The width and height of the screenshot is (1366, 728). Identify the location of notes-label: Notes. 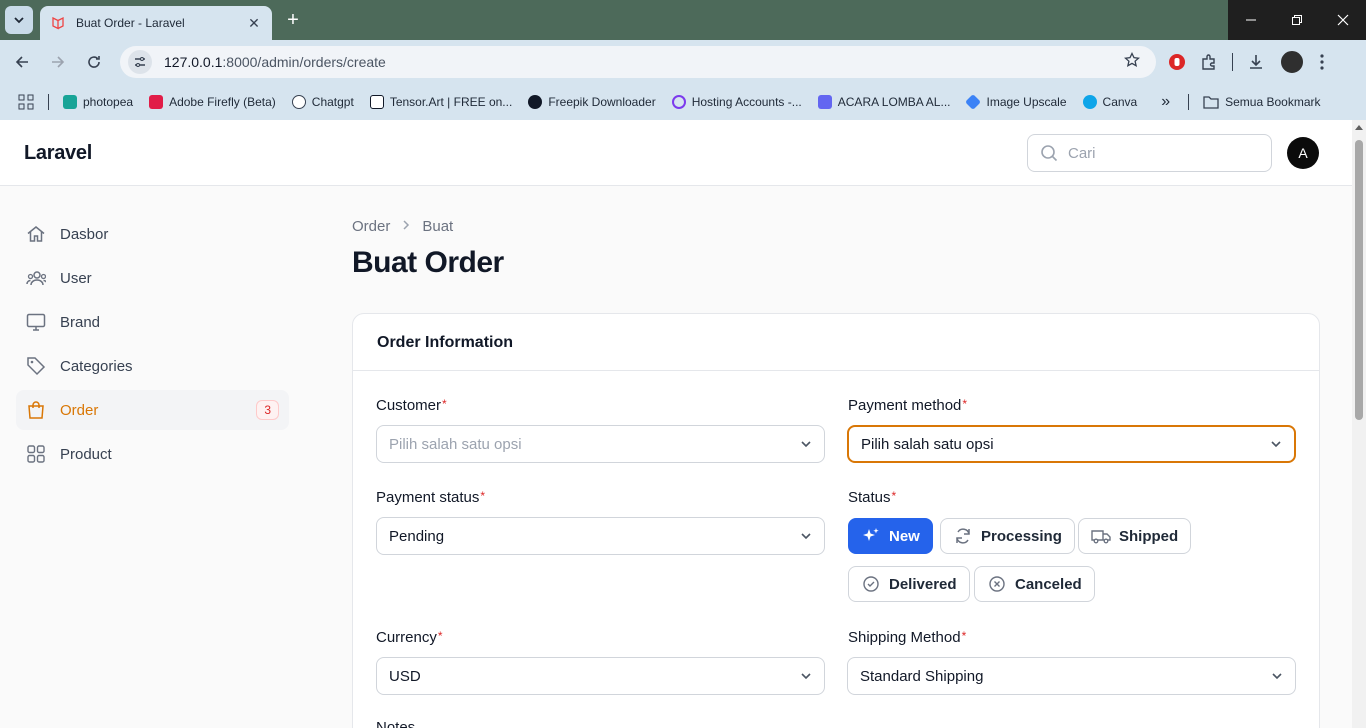
(396, 723).